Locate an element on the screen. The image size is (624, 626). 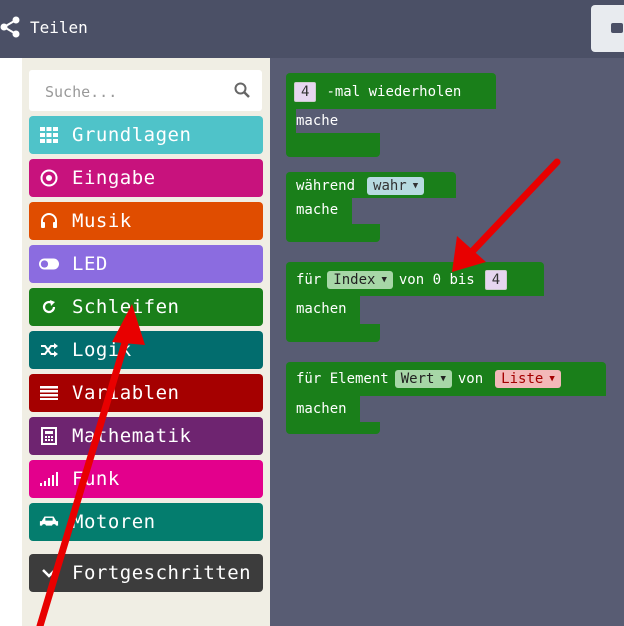
category-label: Musik is located at coordinates (102, 221).